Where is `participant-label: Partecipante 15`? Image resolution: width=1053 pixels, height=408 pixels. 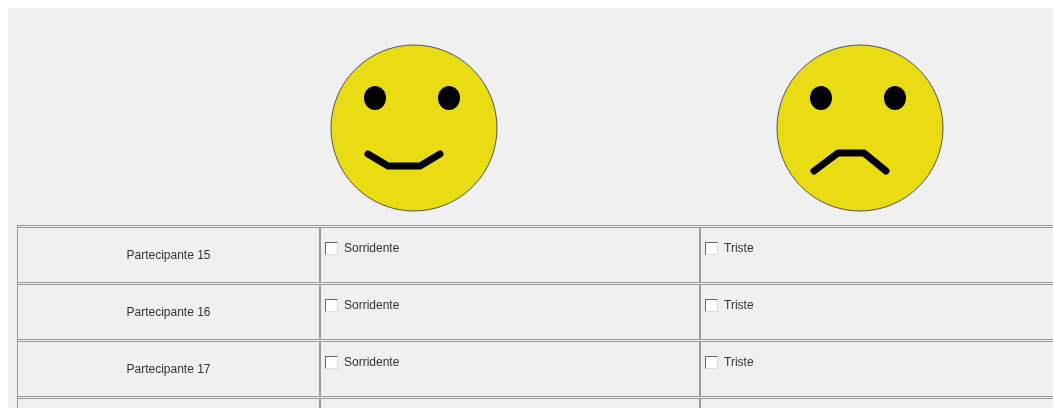
participant-label: Partecipante 15 is located at coordinates (168, 255).